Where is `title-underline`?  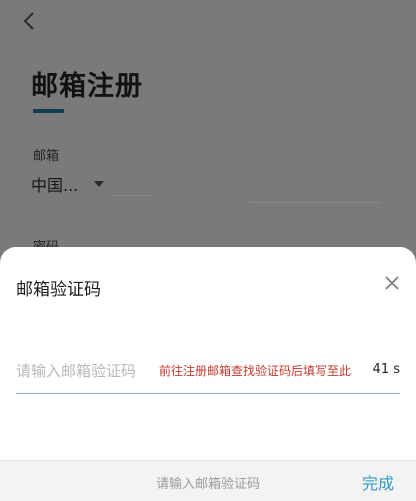 title-underline is located at coordinates (48, 111).